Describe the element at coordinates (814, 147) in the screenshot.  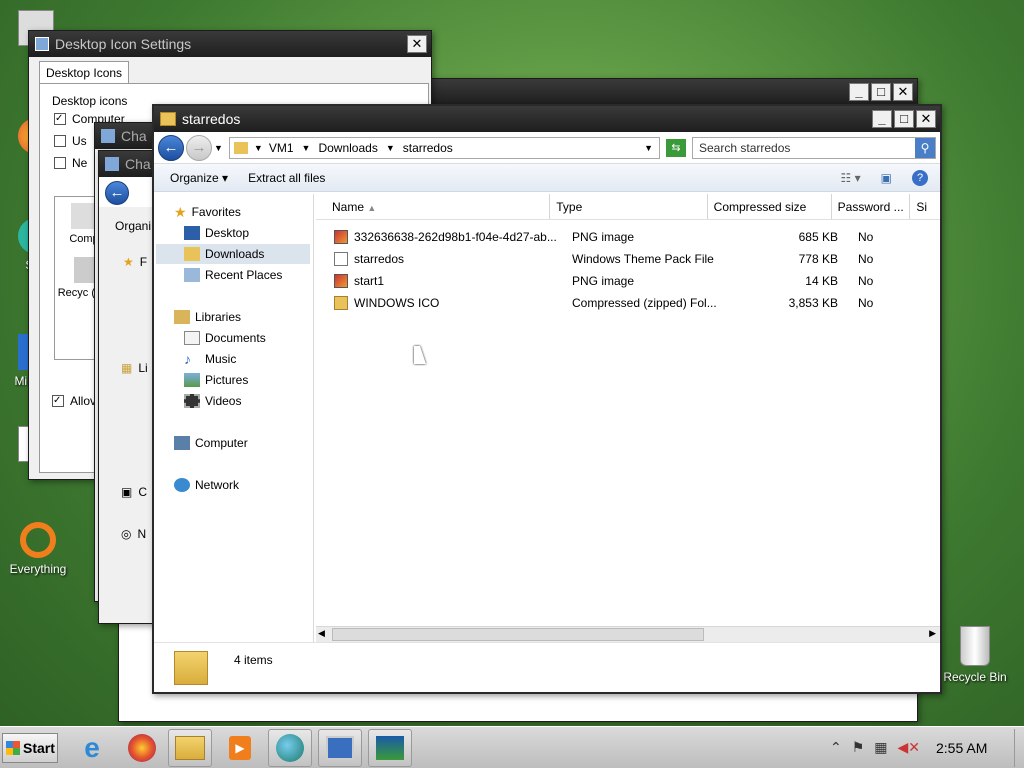
I see `search-input: Search starredos ⚲` at that location.